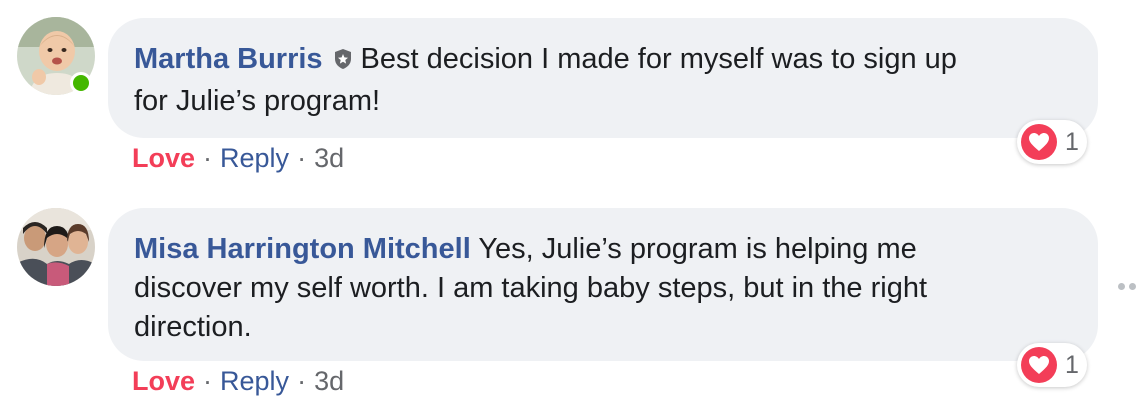  I want to click on comment-author: Martha Burris, so click(228, 59).